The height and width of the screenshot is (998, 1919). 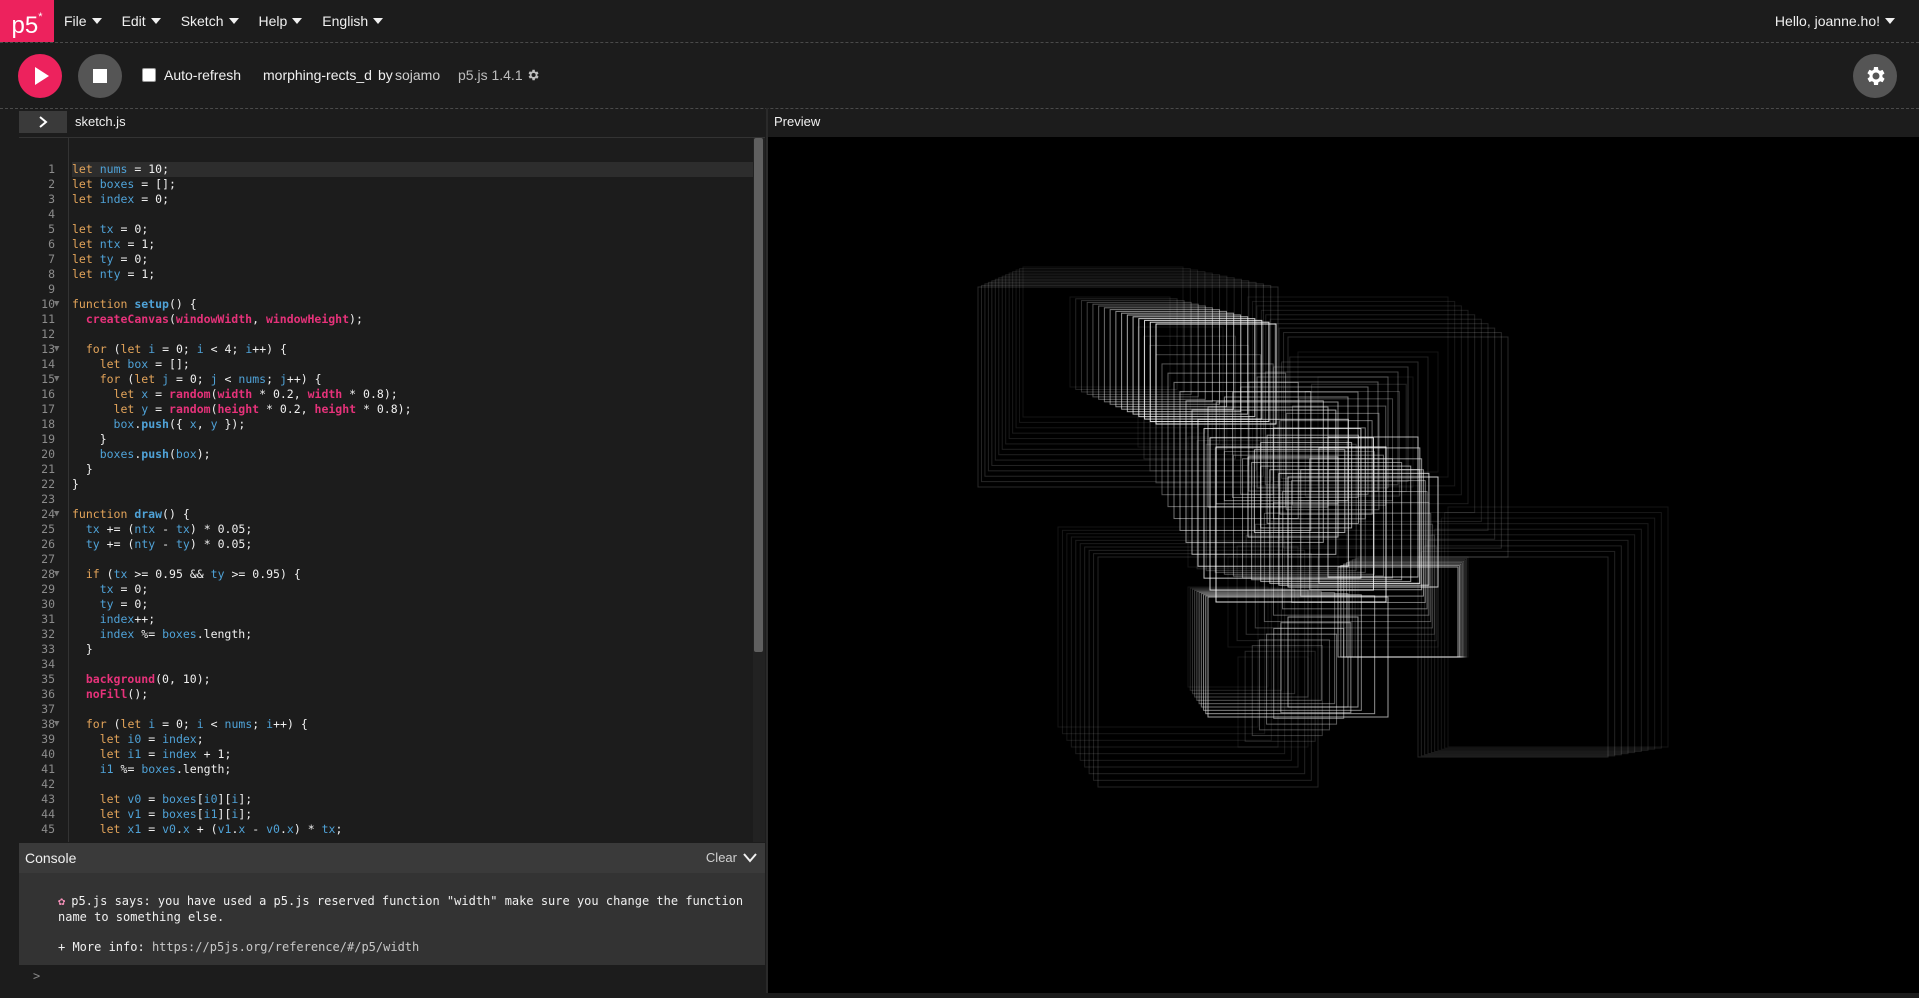 I want to click on line-number: 39, so click(x=48, y=739).